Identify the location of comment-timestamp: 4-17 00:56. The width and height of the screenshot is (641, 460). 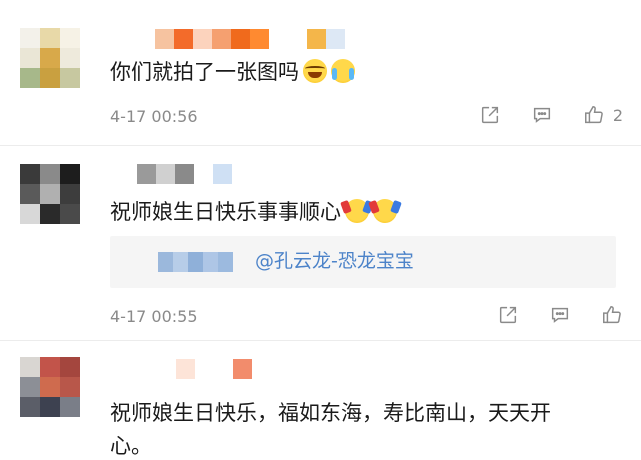
(154, 116).